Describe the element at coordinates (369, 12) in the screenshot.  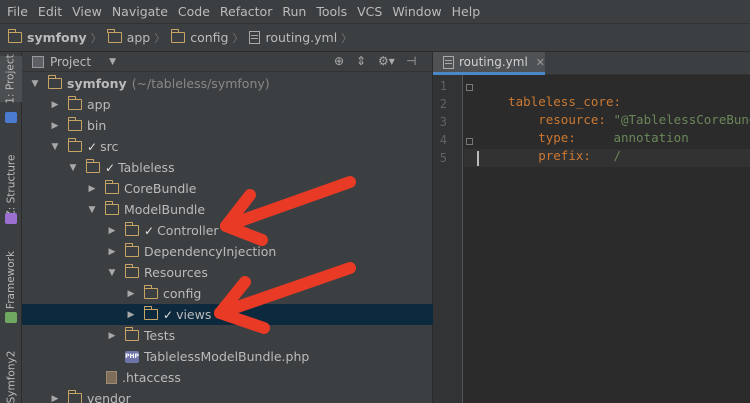
I see `menu-vcs: VCS` at that location.